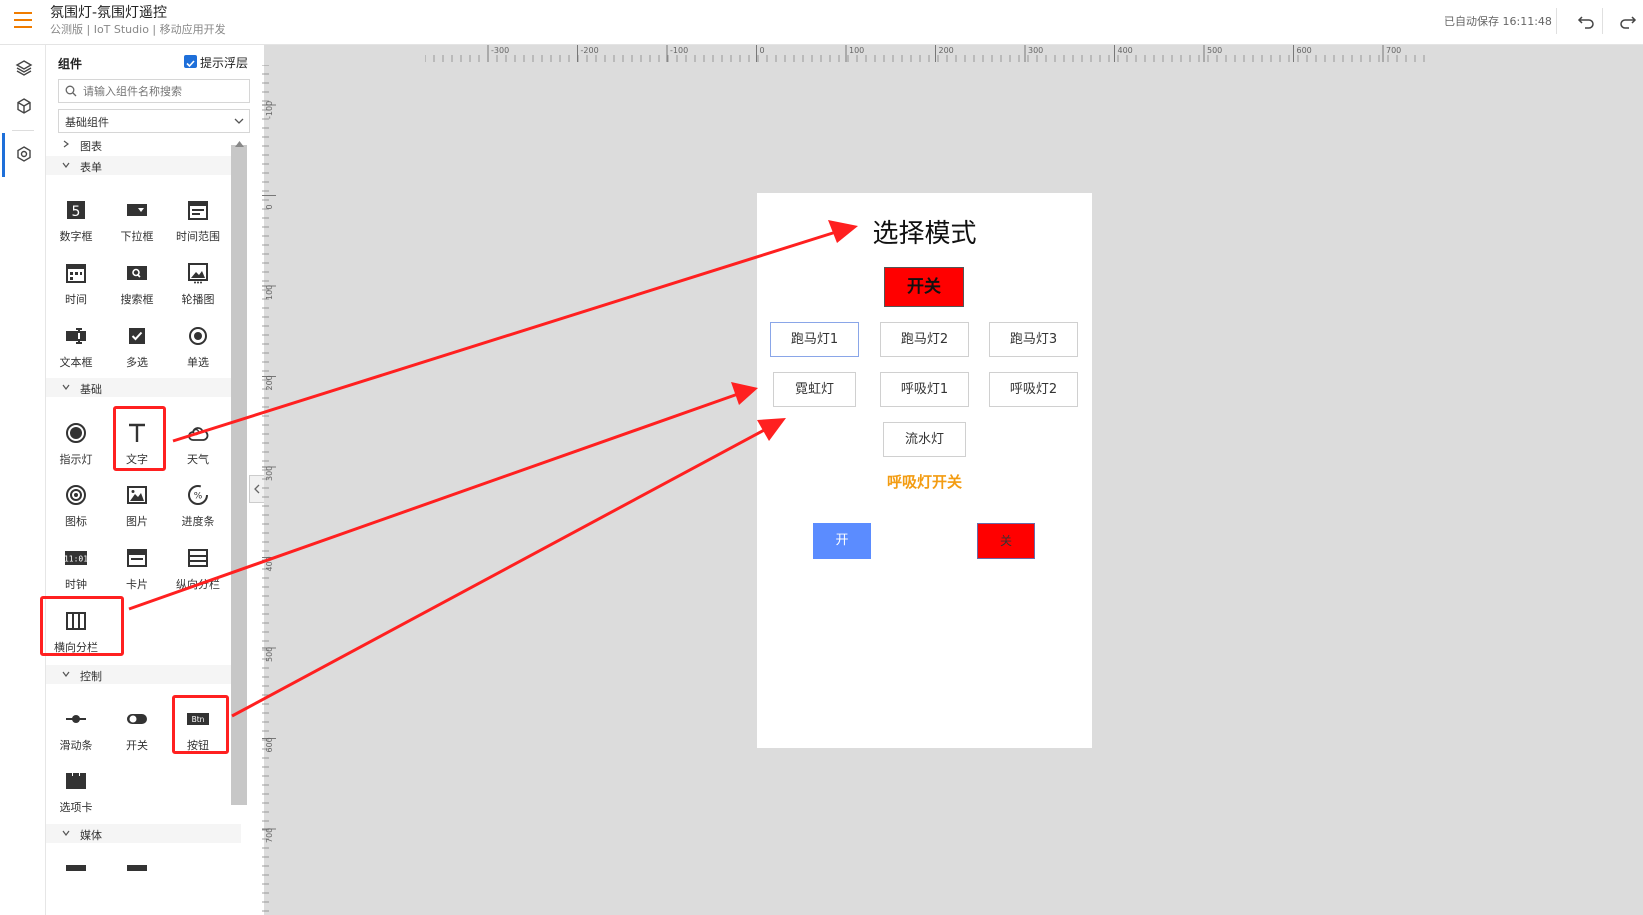 The width and height of the screenshot is (1643, 915). What do you see at coordinates (1393, 50) in the screenshot?
I see `ruler-label: 700` at bounding box center [1393, 50].